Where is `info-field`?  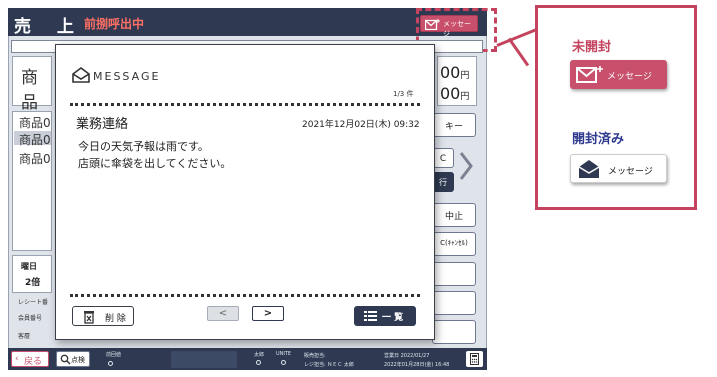 info-field is located at coordinates (204, 359).